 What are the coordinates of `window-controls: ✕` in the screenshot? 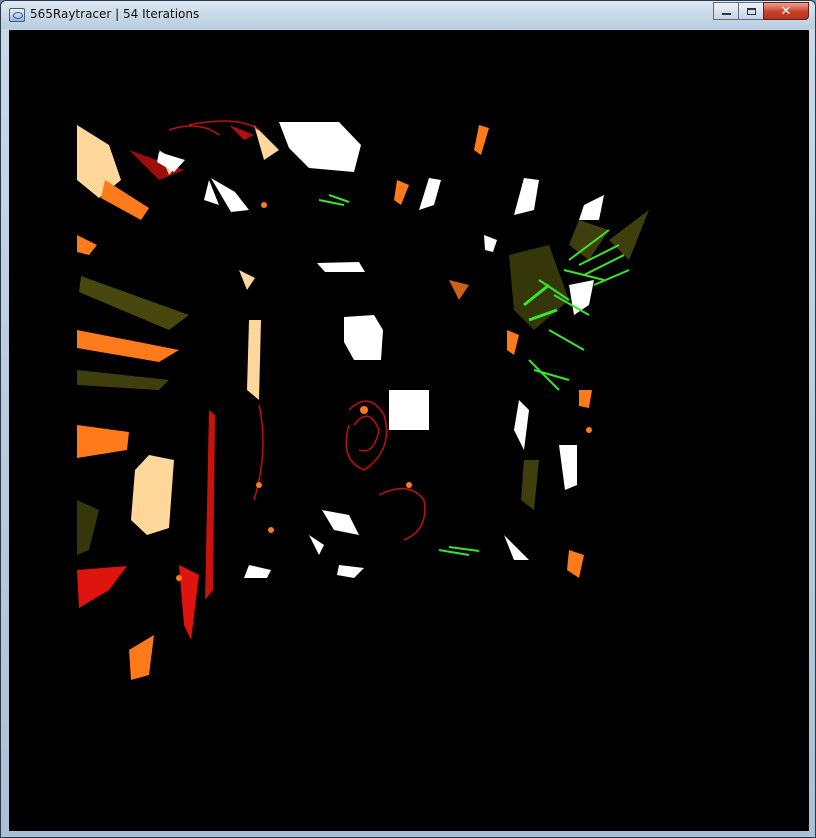 It's located at (761, 11).